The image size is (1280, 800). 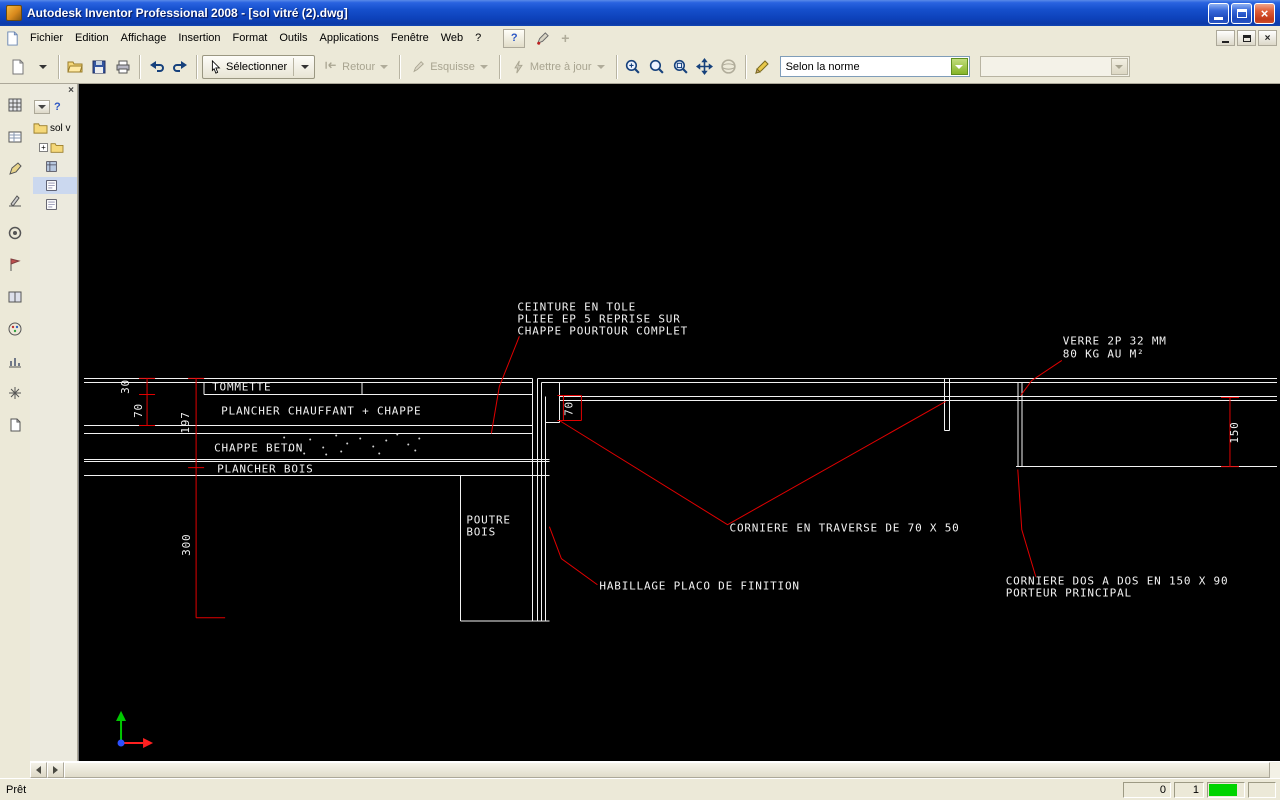 What do you see at coordinates (874, 66) in the screenshot?
I see `style-standard-combobox: Selon la norme` at bounding box center [874, 66].